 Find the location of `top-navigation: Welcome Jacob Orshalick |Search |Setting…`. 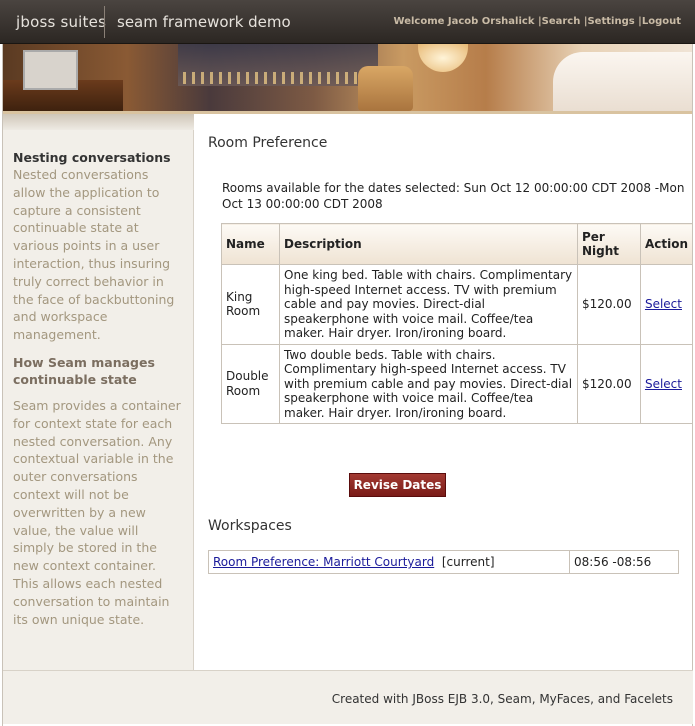

top-navigation: Welcome Jacob Orshalick |Search |Setting… is located at coordinates (537, 21).